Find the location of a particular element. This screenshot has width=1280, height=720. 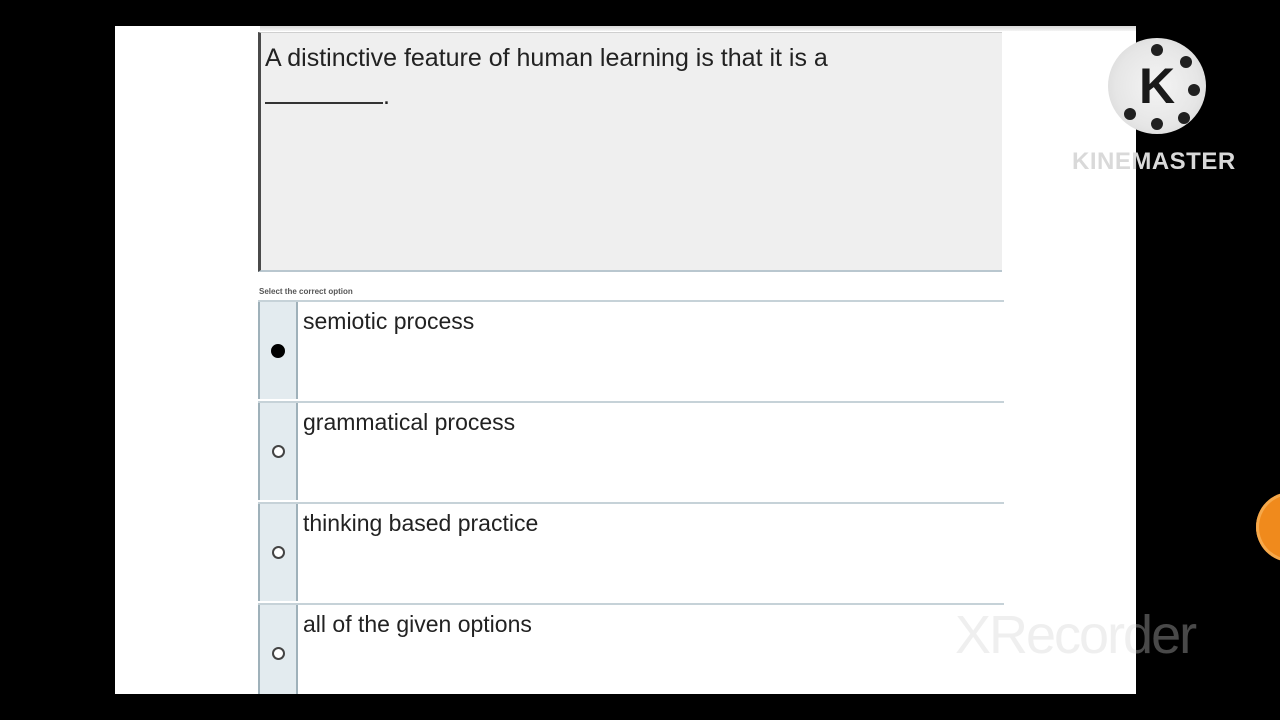

kinemaster-letter: K is located at coordinates (1157, 86).